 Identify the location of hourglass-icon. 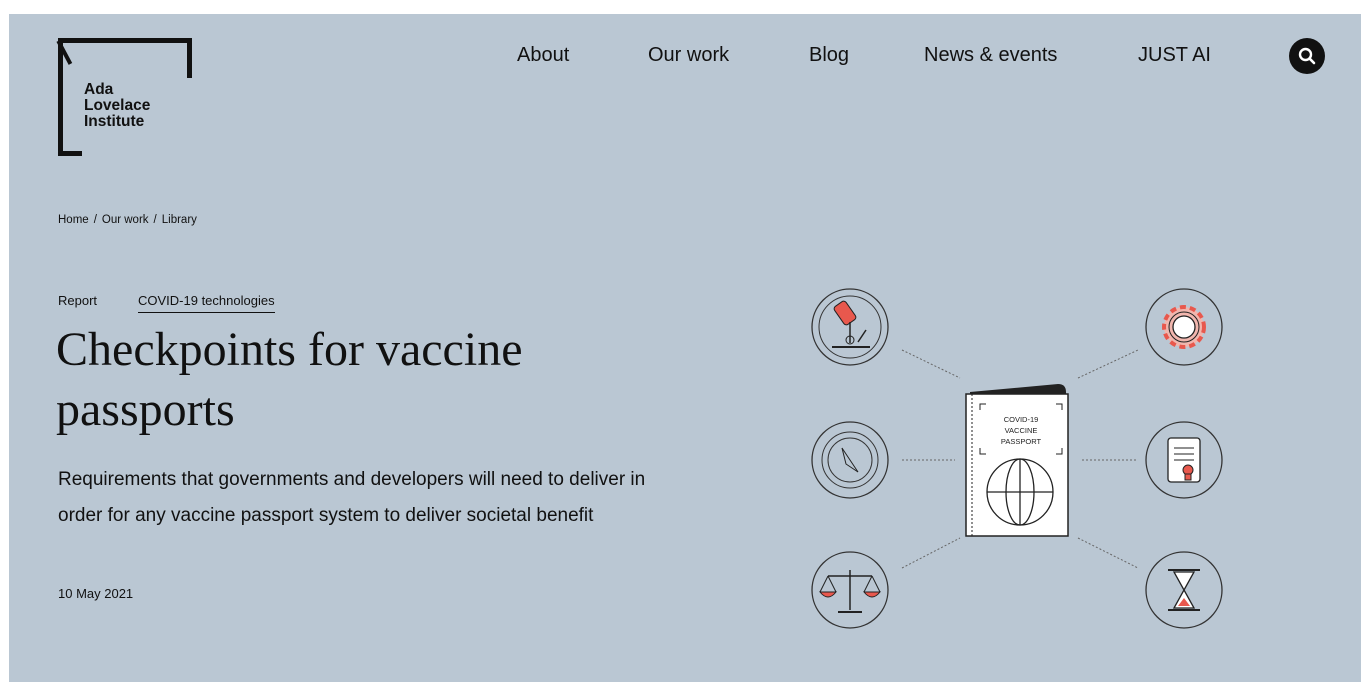
(1184, 590).